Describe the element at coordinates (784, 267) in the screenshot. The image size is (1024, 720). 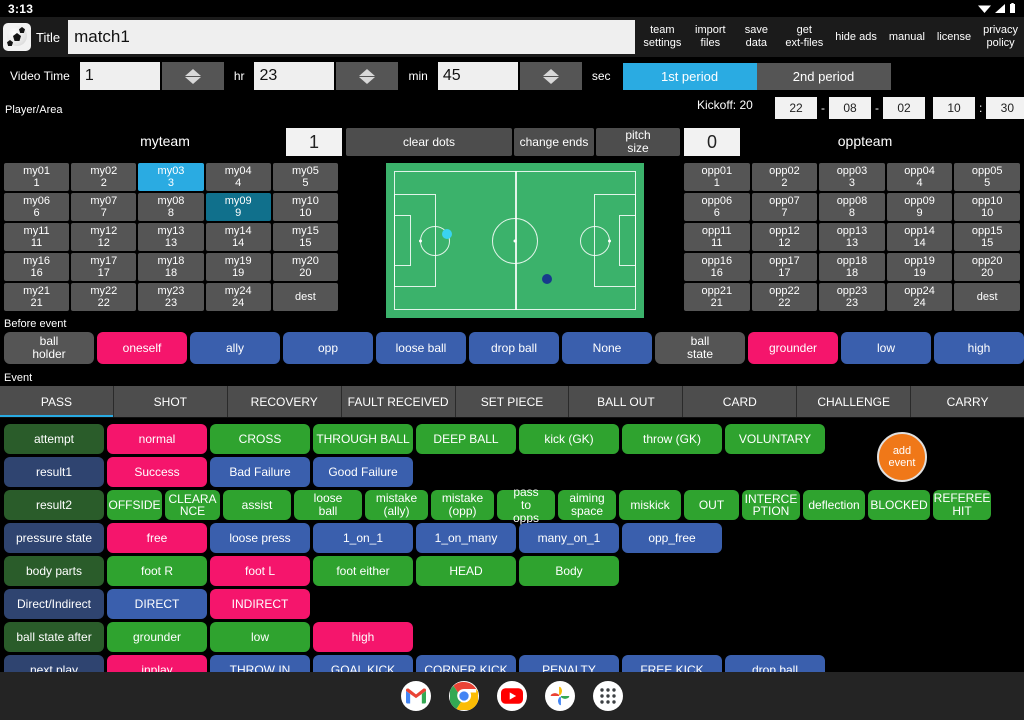
I see `player-button-opp17: opp17 17` at that location.